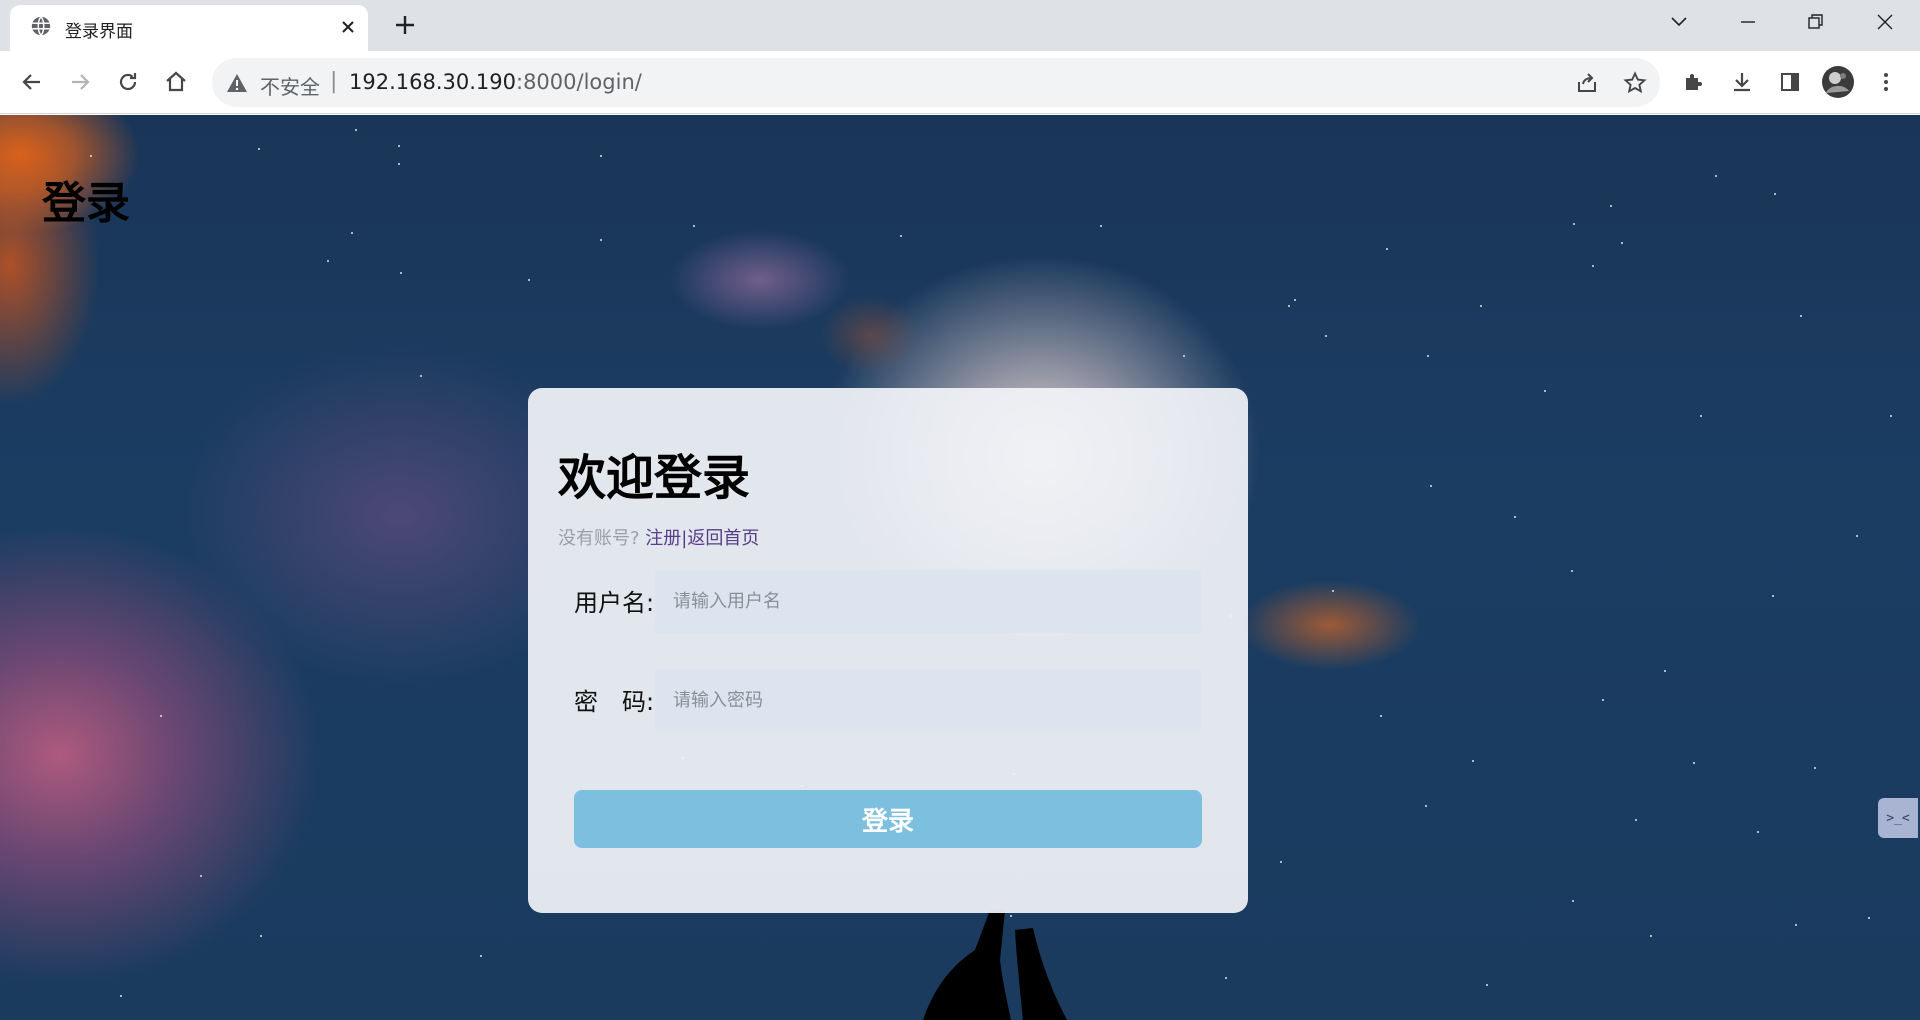  I want to click on home-link: 返回首页, so click(723, 538).